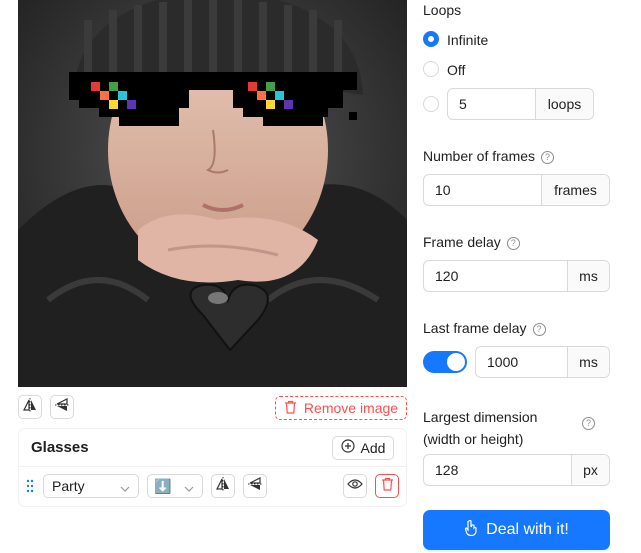 This screenshot has width=641, height=553. I want to click on add-glasses-button: Add, so click(363, 447).